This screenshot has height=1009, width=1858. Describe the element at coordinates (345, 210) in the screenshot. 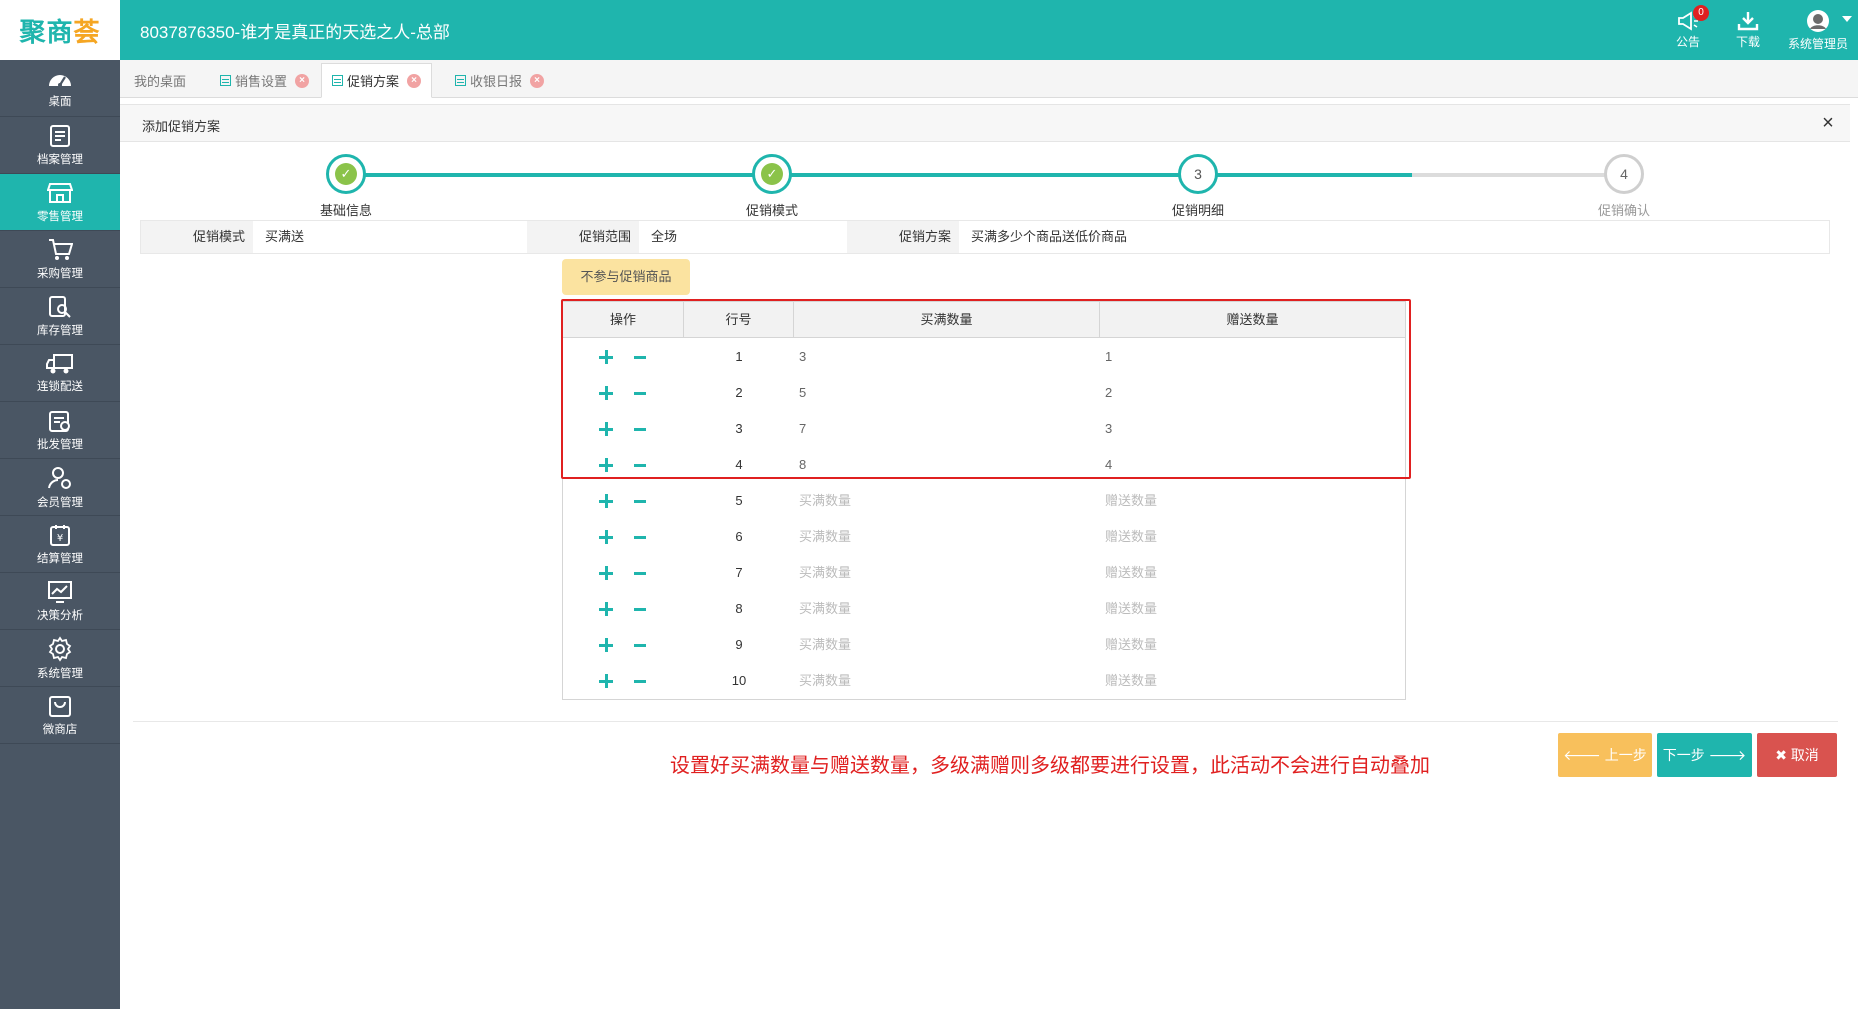

I see `step-1-label: 基础信息` at that location.